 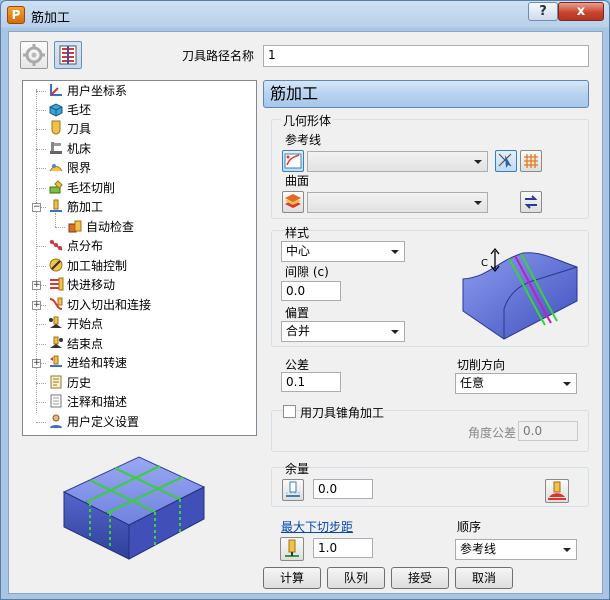 I want to click on tree-item-end-point: 结束点, so click(x=75, y=344).